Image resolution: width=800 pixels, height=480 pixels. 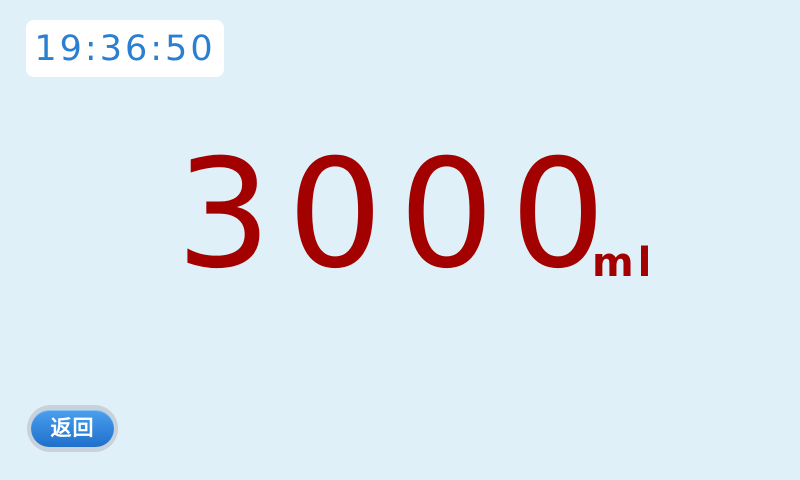 I want to click on back-button-label: 返回, so click(x=72, y=428).